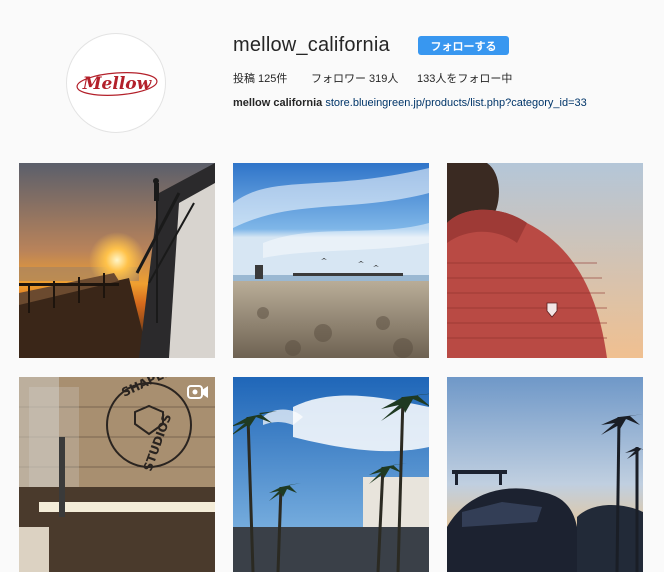 The height and width of the screenshot is (572, 664). Describe the element at coordinates (197, 392) in the screenshot. I see `video-icon` at that location.